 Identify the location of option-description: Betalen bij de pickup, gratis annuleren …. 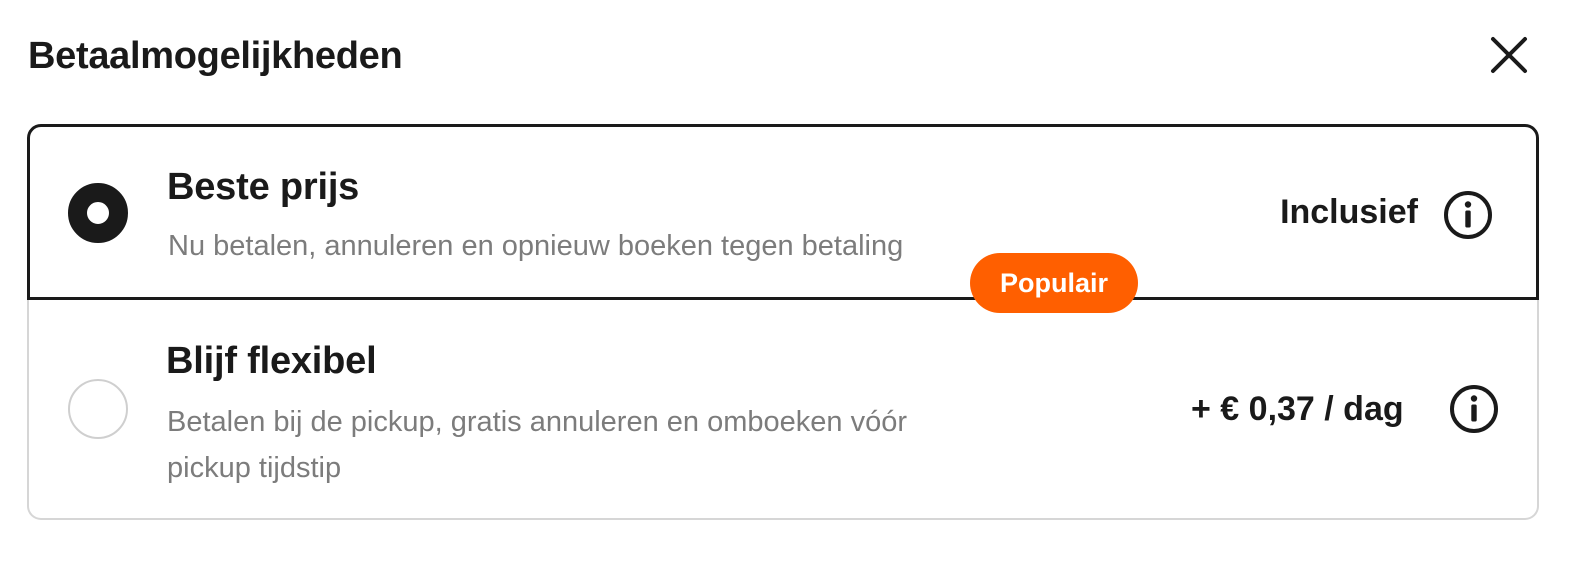
(537, 445).